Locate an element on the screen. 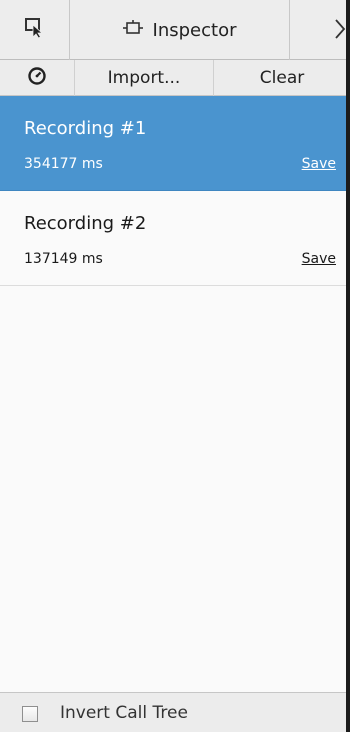 The image size is (350, 732). recording-duration: 354177 ms is located at coordinates (63, 164).